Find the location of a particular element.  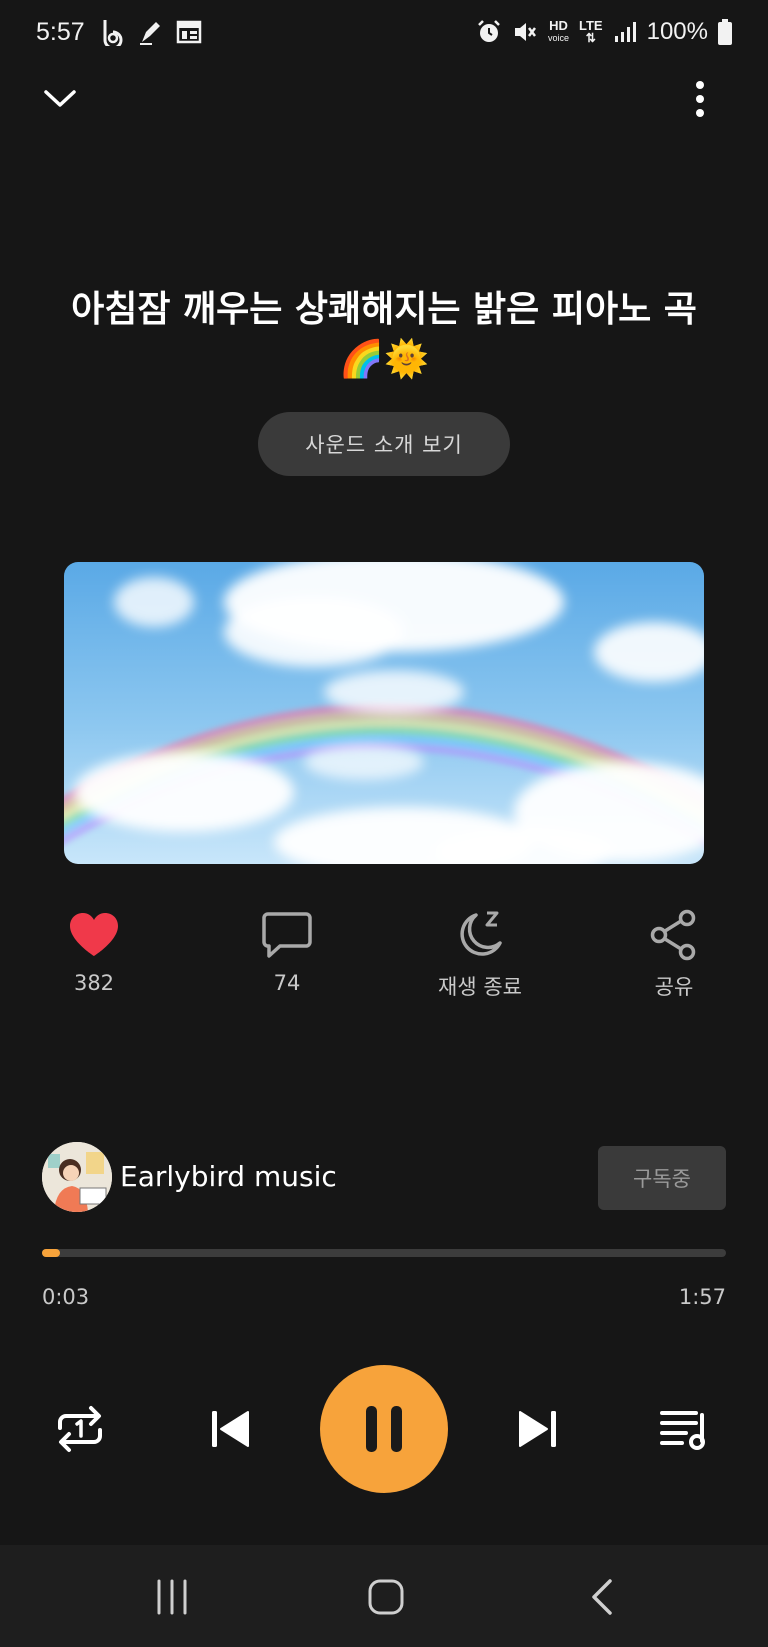

repeat-button is located at coordinates (80, 1429).